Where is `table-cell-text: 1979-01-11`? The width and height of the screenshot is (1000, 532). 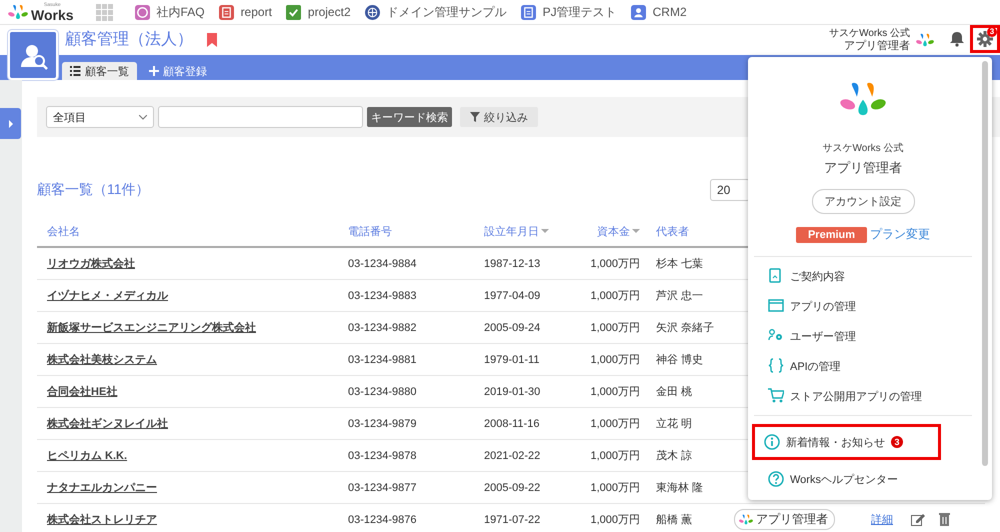
table-cell-text: 1979-01-11 is located at coordinates (511, 360).